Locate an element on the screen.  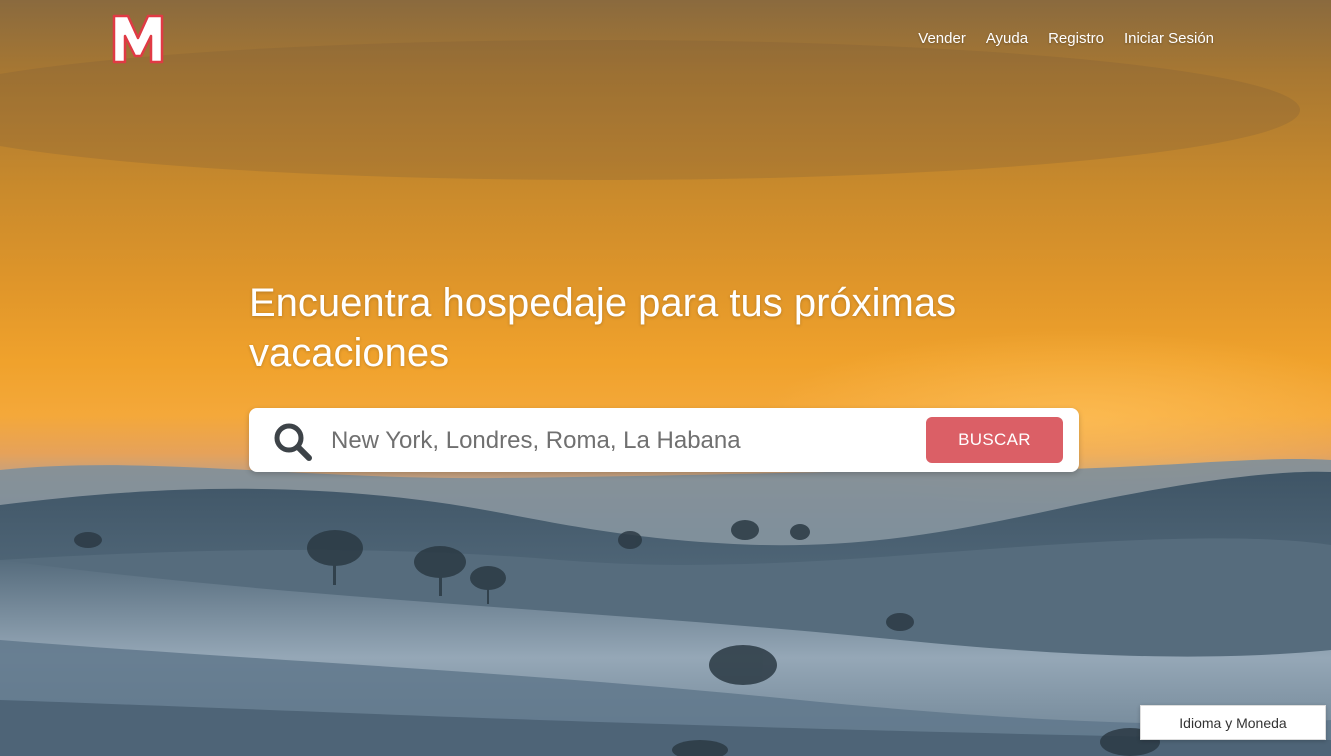
nav-ayuda-link: Ayuda is located at coordinates (1007, 38).